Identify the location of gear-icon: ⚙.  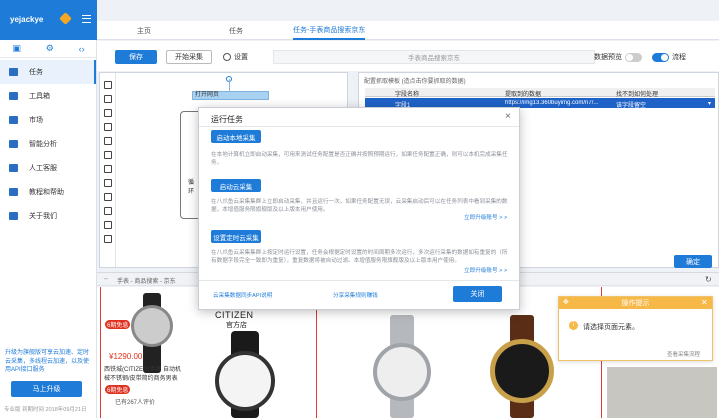
(50, 48).